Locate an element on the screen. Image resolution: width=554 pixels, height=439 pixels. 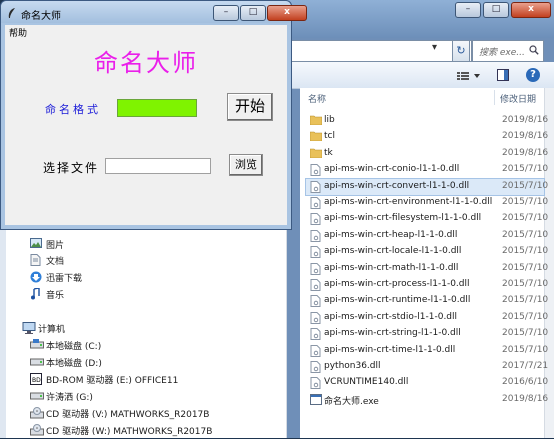
column-date: 修改日期 is located at coordinates (518, 98).